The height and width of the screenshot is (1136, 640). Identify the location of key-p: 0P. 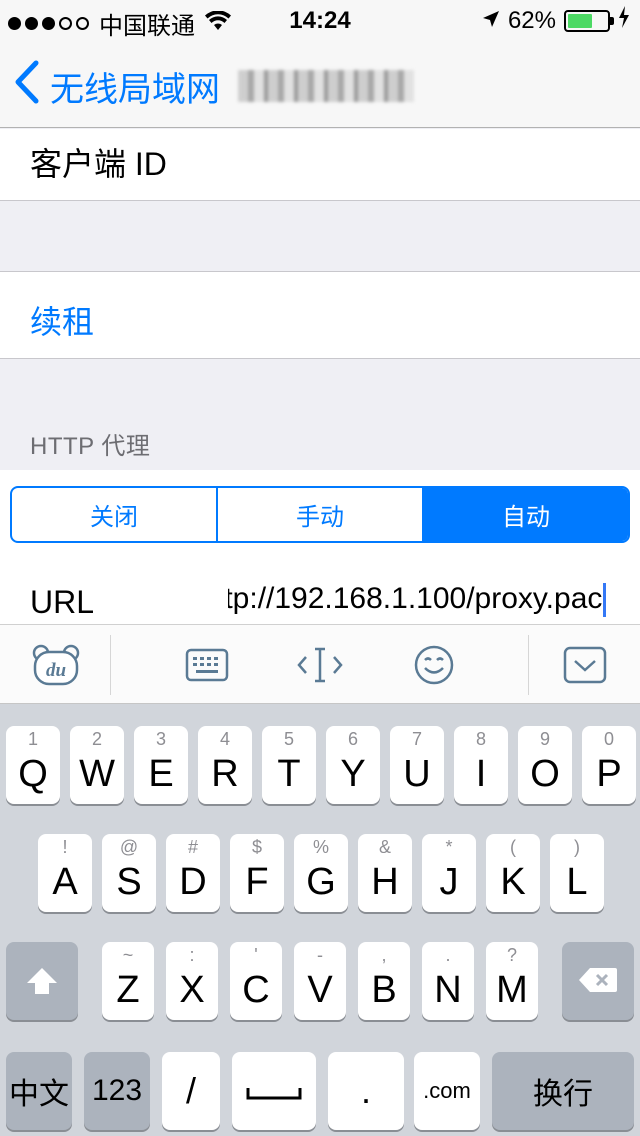
(609, 765).